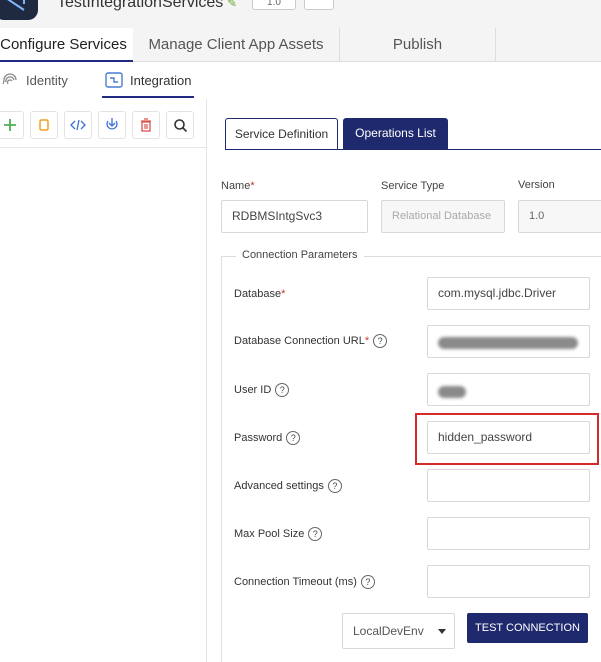  I want to click on tab-service-definition: Service Definition, so click(281, 133).